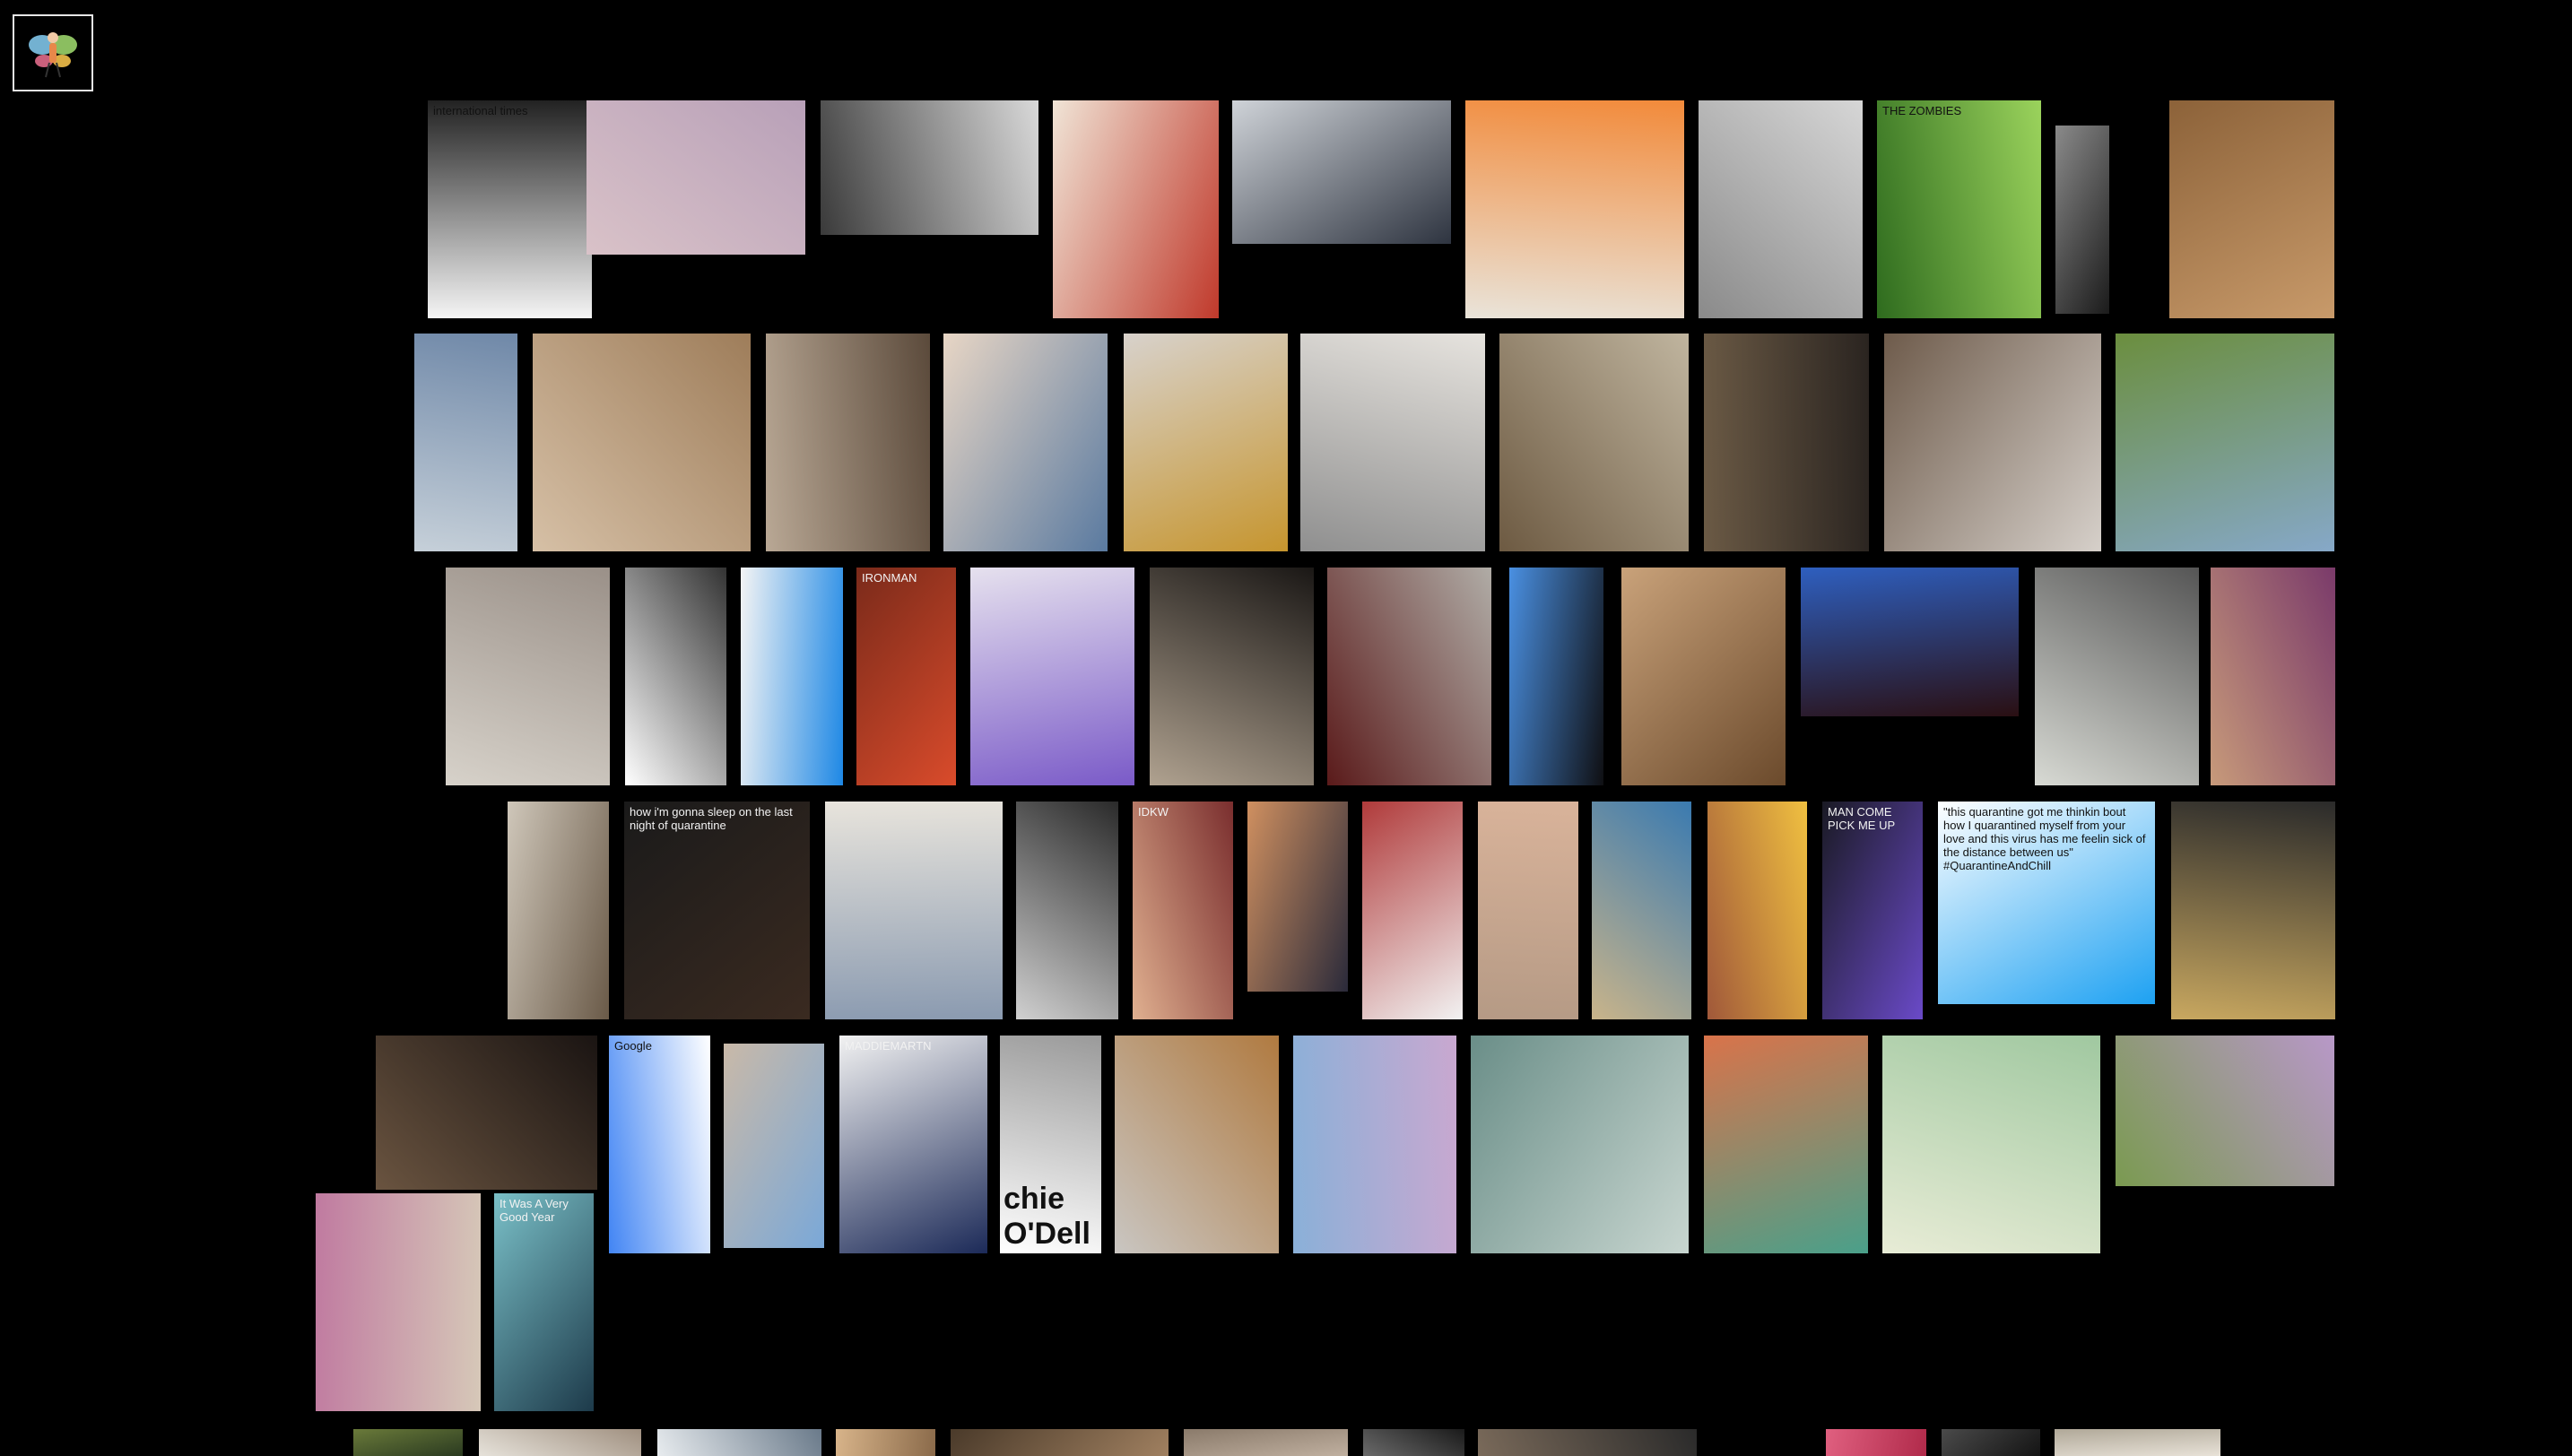 The height and width of the screenshot is (1456, 2572). Describe the element at coordinates (659, 1144) in the screenshot. I see `photo-tile: Google` at that location.